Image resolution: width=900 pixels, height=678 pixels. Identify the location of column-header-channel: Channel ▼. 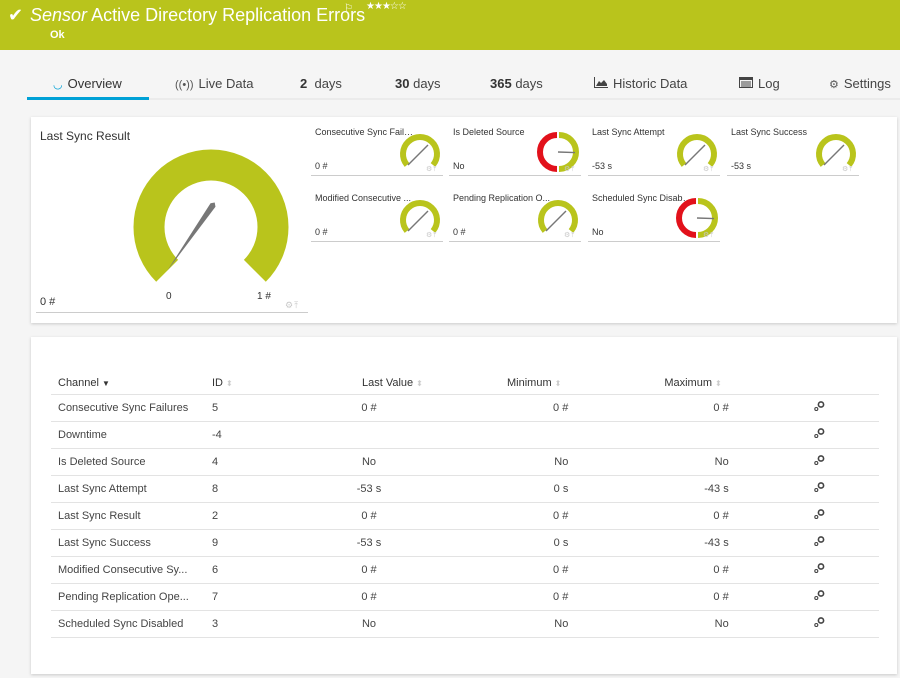
(128, 384).